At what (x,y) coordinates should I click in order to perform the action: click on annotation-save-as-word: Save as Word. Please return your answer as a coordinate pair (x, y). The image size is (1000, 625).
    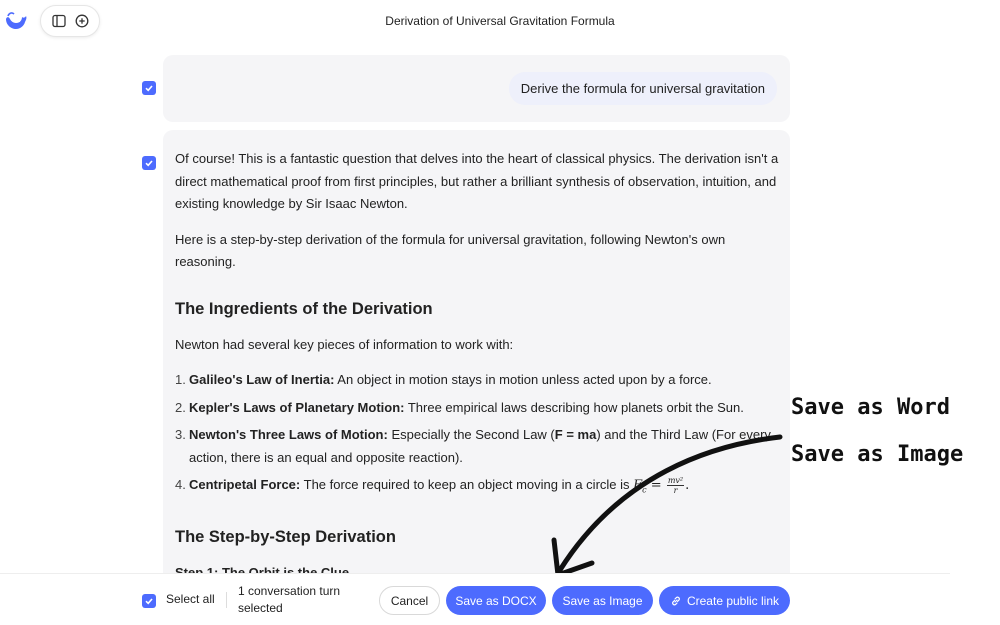
    Looking at the image, I should click on (870, 407).